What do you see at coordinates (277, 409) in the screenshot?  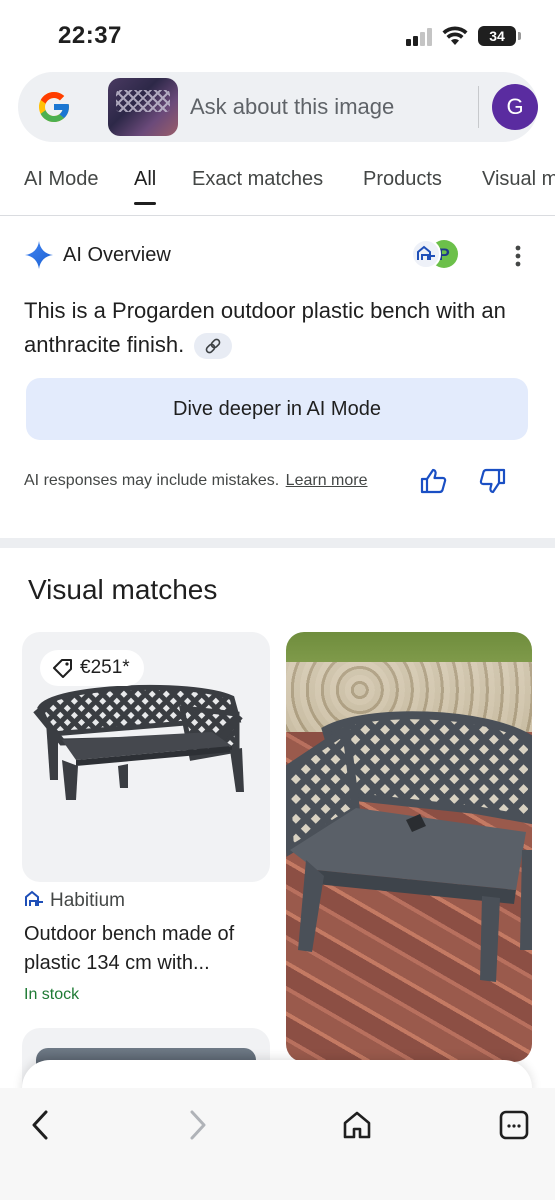 I see `dive-deeper-button: Dive deeper in AI Mode` at bounding box center [277, 409].